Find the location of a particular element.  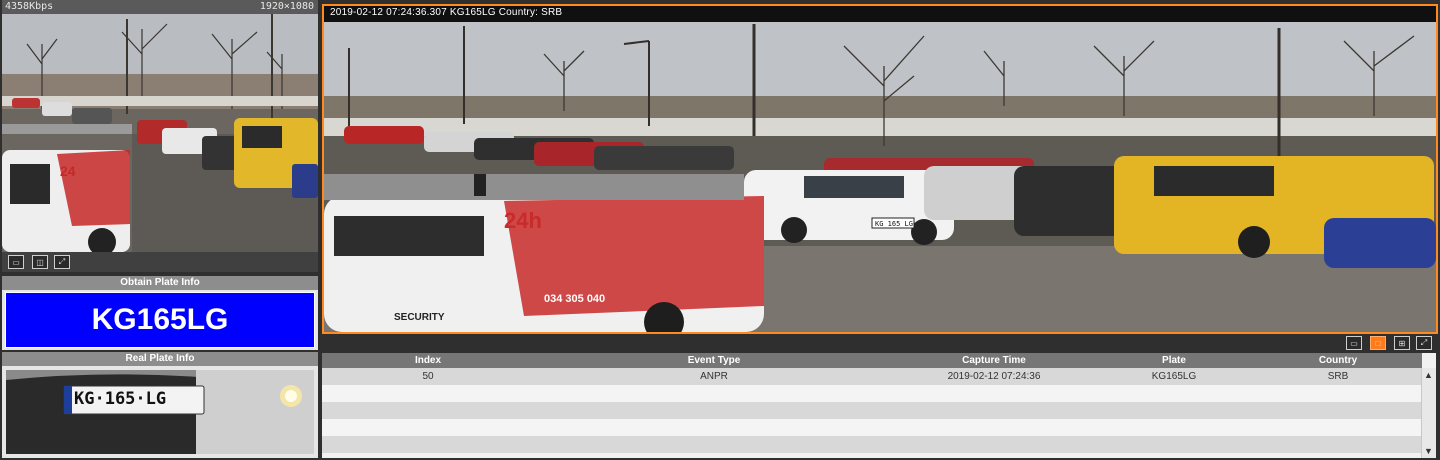

live-video-feed: 24 is located at coordinates (160, 133).